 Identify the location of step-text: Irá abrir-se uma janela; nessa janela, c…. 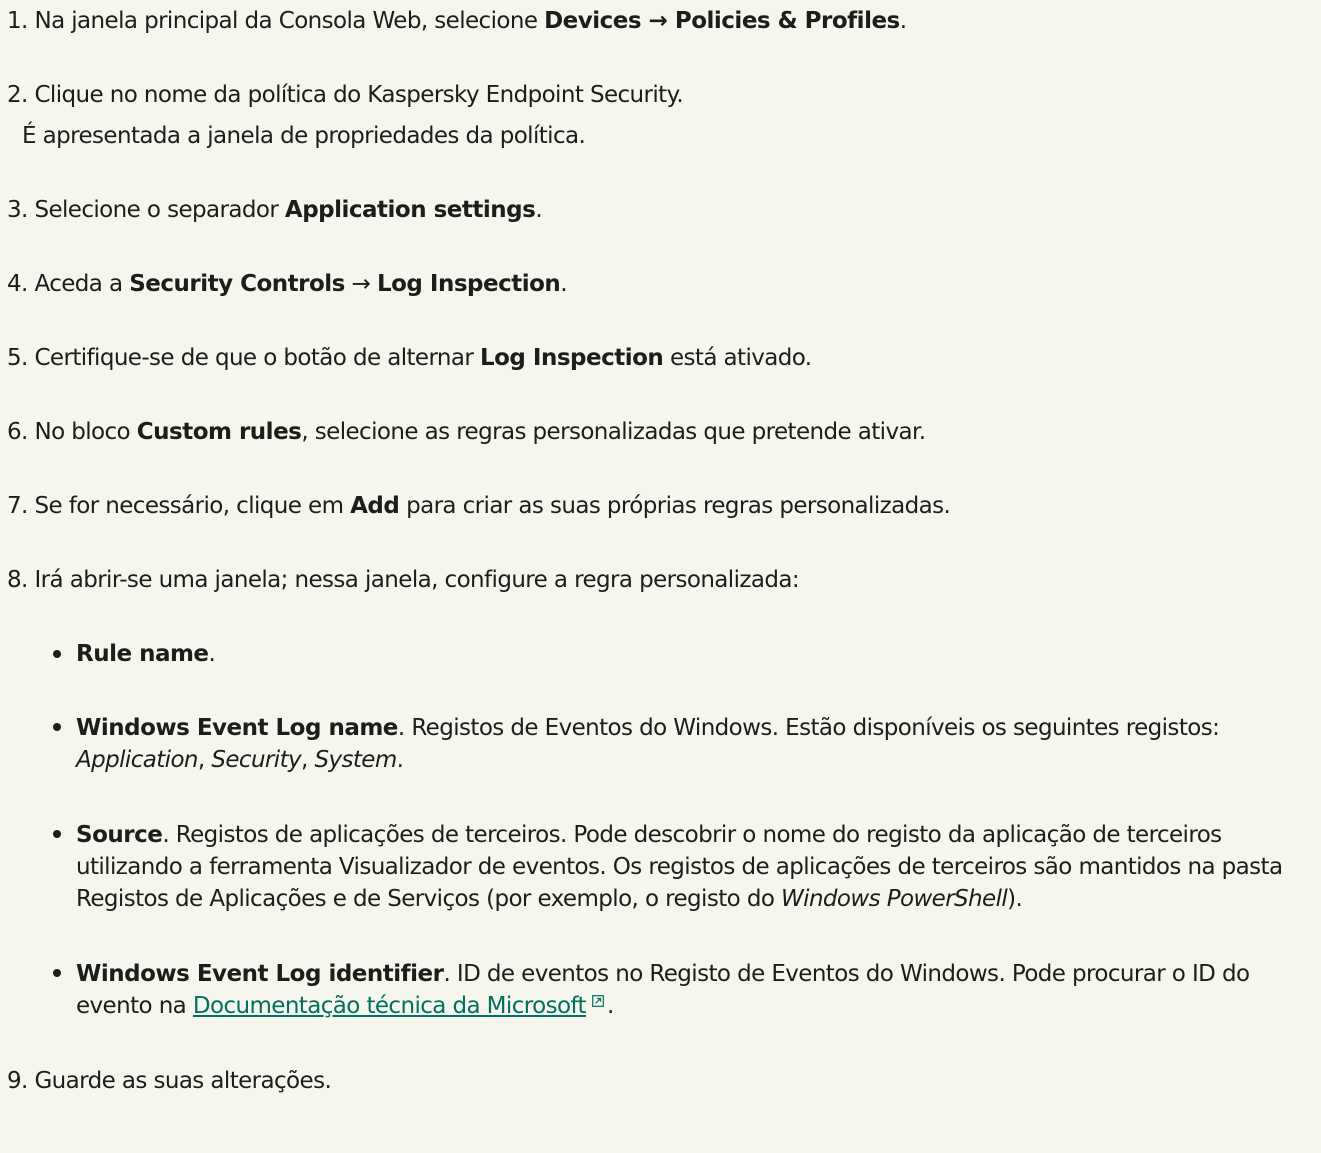
(413, 580).